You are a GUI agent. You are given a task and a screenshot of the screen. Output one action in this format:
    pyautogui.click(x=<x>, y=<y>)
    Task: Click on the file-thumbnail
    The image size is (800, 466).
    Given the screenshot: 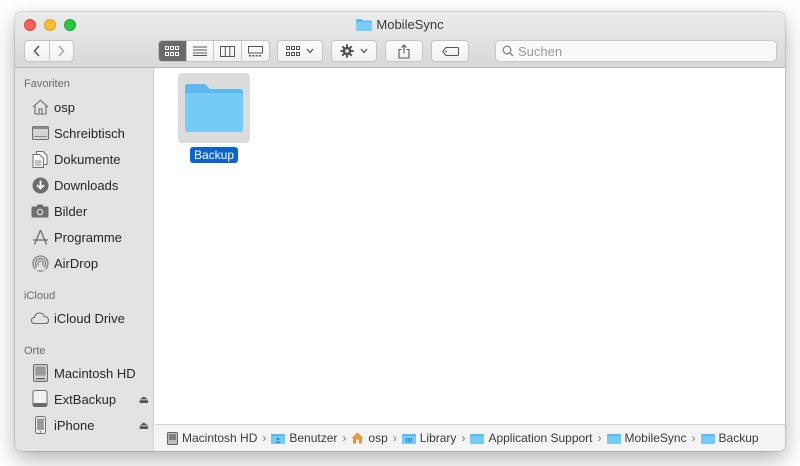 What is the action you would take?
    pyautogui.click(x=214, y=108)
    